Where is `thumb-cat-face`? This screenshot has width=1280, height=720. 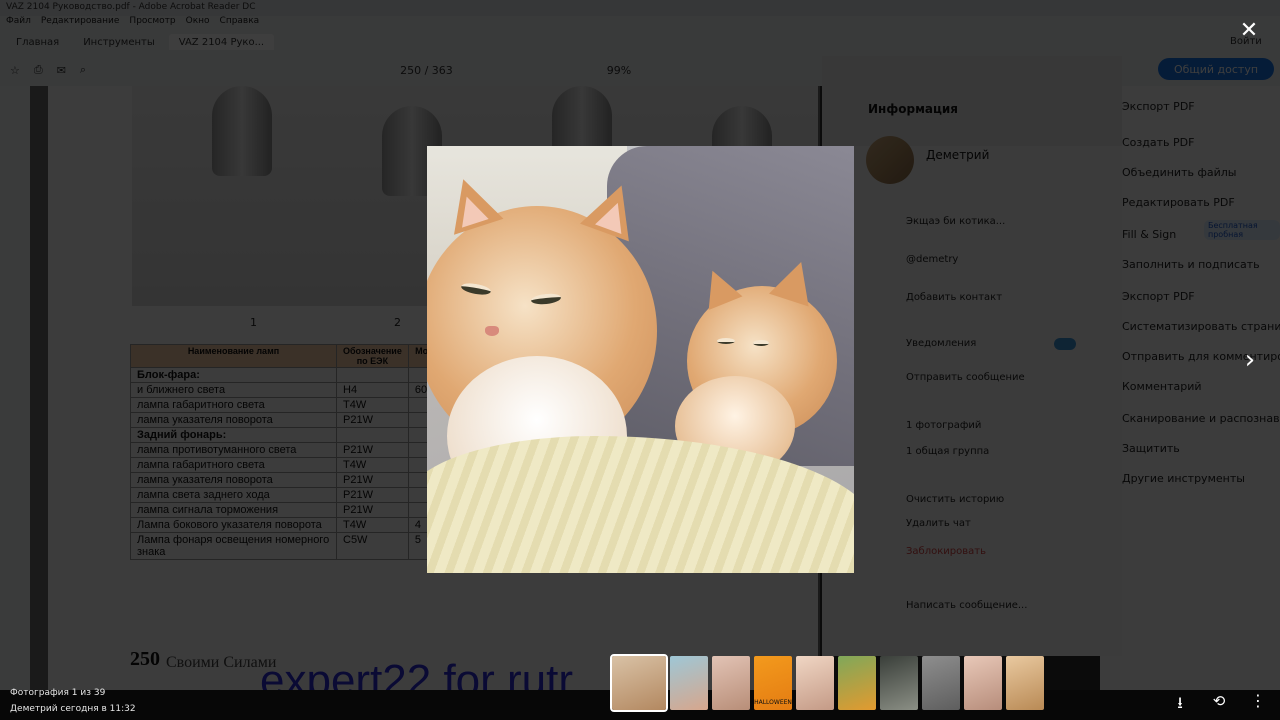
thumb-cat-face is located at coordinates (731, 683).